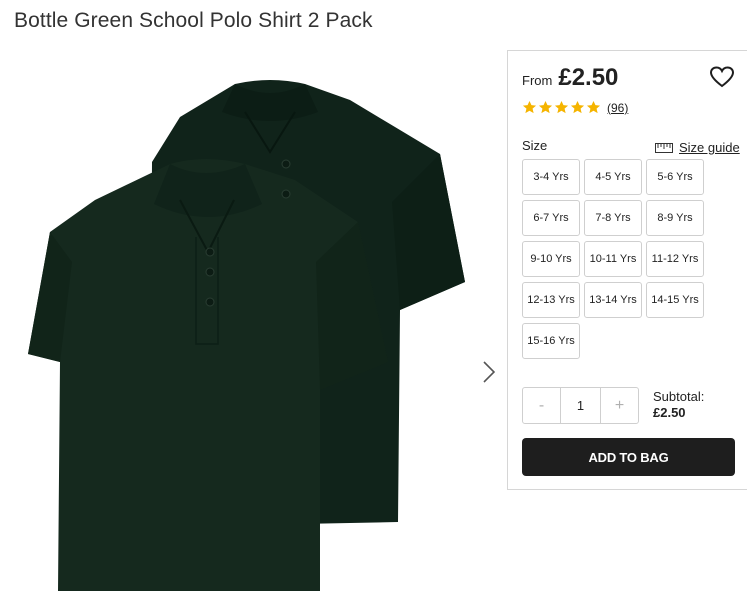 The image size is (747, 596). What do you see at coordinates (628, 457) in the screenshot?
I see `add-to-bag-button: ADD TO BAG` at bounding box center [628, 457].